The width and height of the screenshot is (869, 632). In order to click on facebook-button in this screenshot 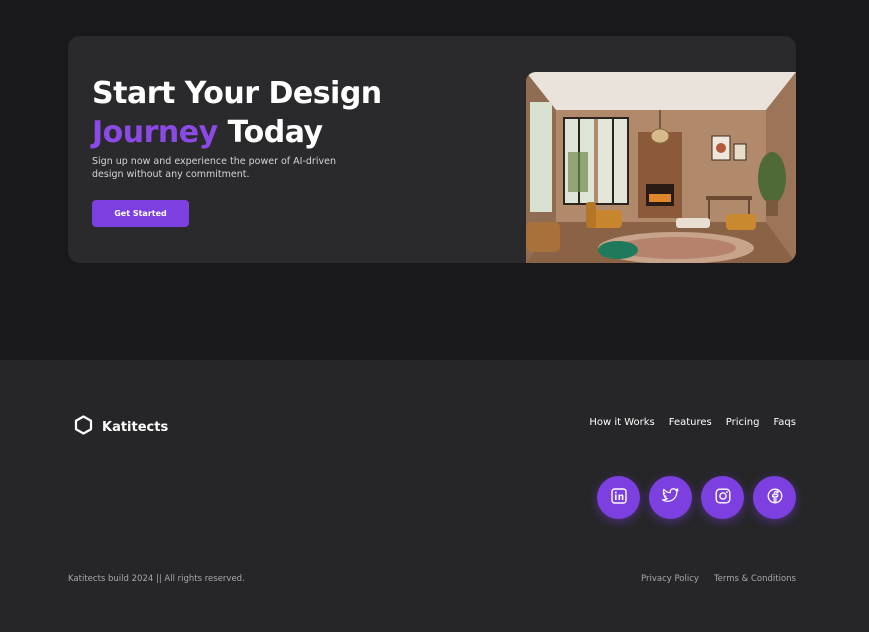, I will do `click(774, 497)`.